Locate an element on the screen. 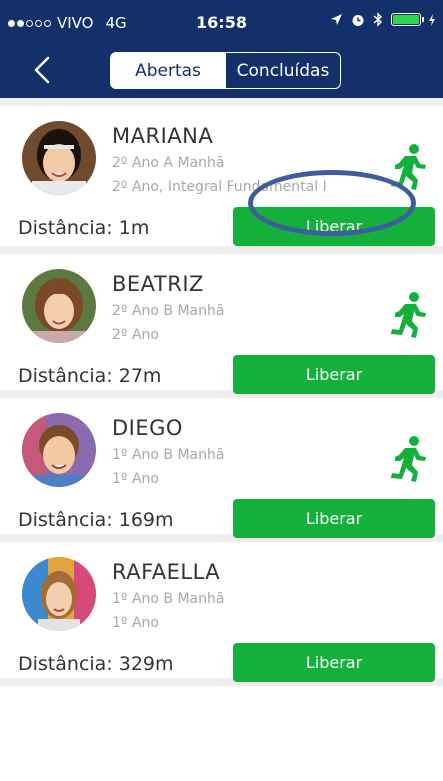 This screenshot has height=781, width=443. location-arrow-icon is located at coordinates (336, 19).